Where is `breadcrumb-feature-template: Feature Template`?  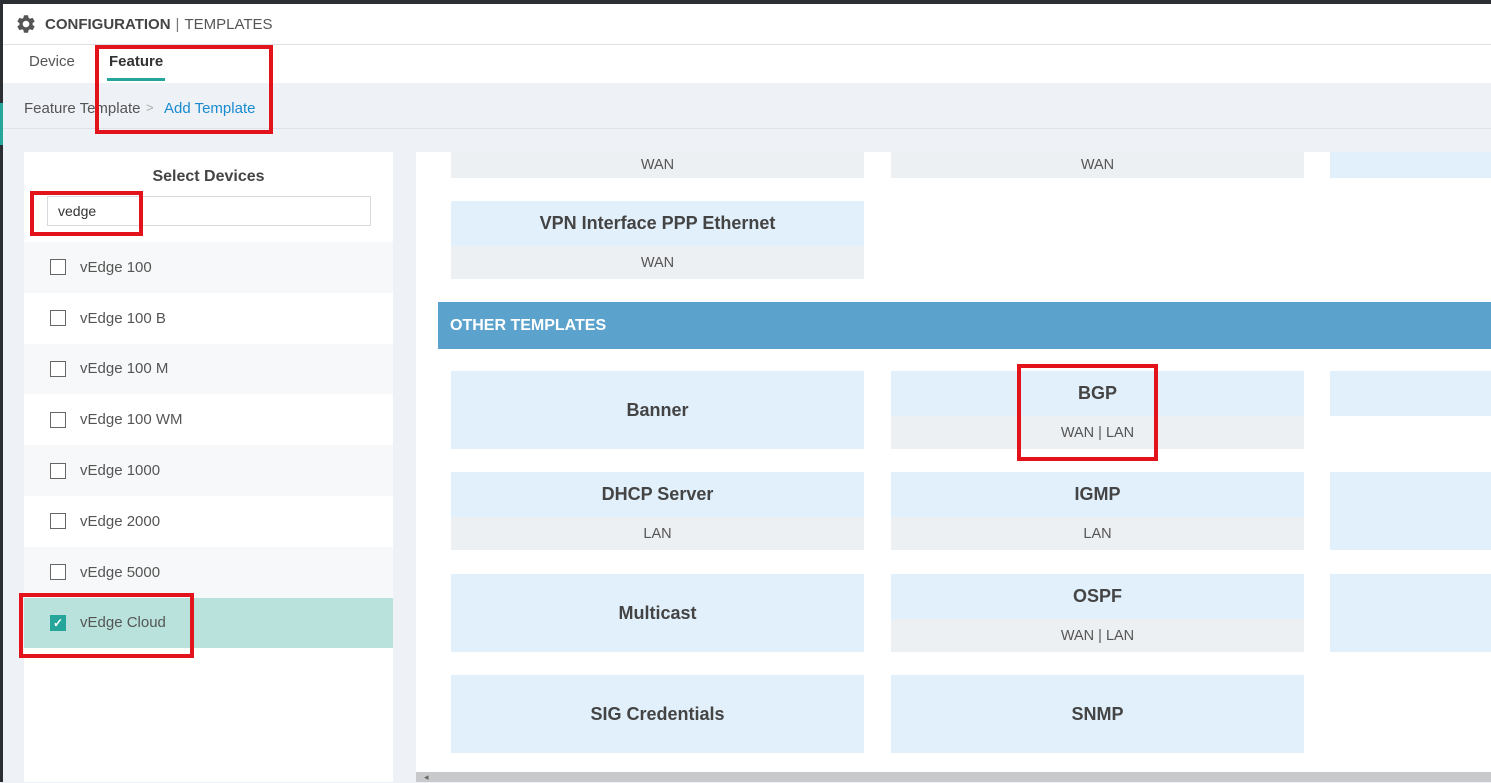
breadcrumb-feature-template: Feature Template is located at coordinates (82, 108).